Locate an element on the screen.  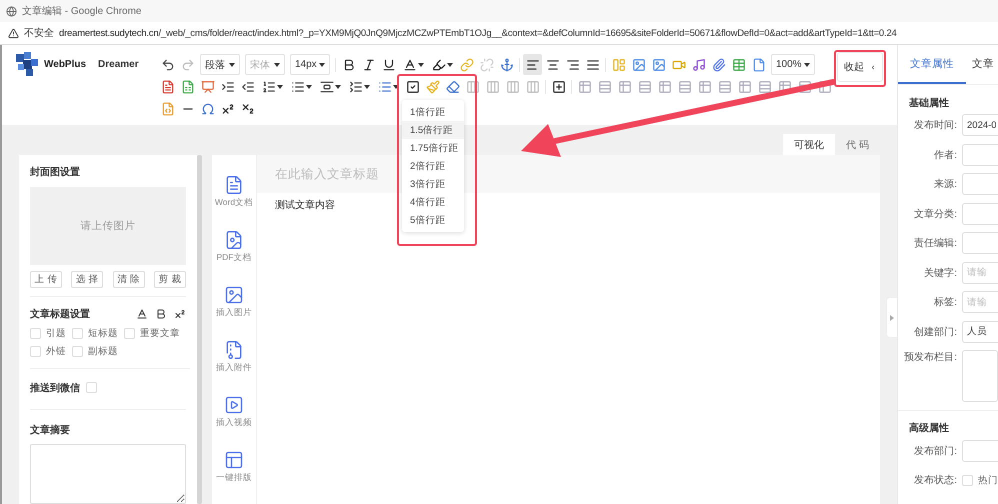
line-height-icon is located at coordinates (385, 87).